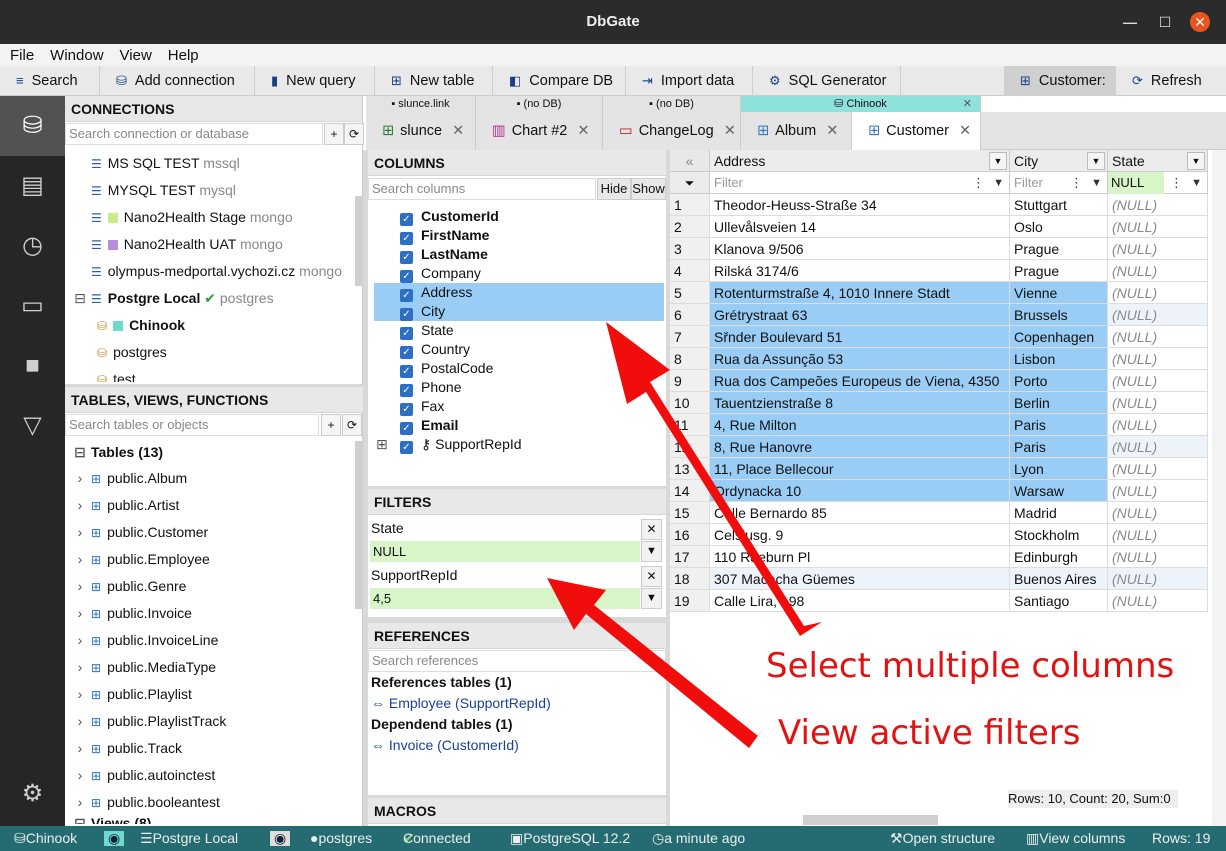 The height and width of the screenshot is (851, 1226). What do you see at coordinates (970, 666) in the screenshot?
I see `annotation-select-columns: Select multiple columns` at bounding box center [970, 666].